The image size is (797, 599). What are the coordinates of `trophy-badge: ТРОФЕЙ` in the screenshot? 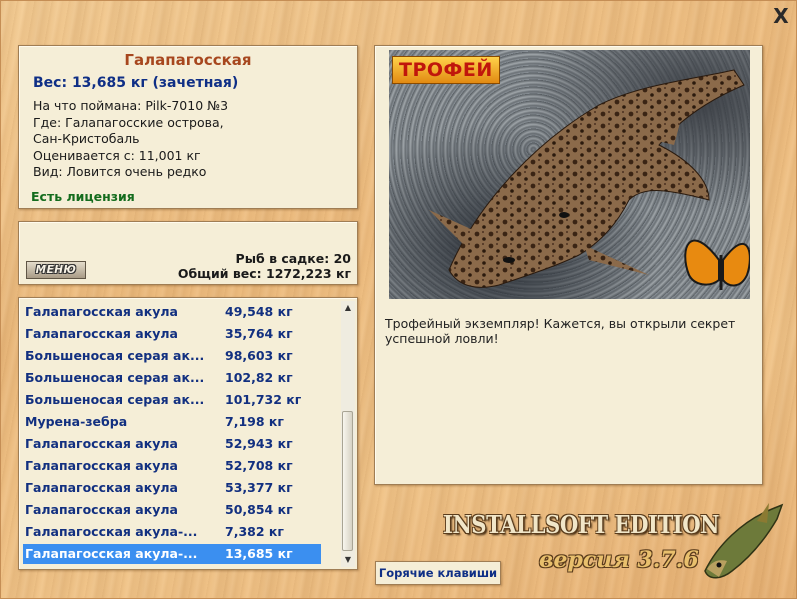 It's located at (446, 70).